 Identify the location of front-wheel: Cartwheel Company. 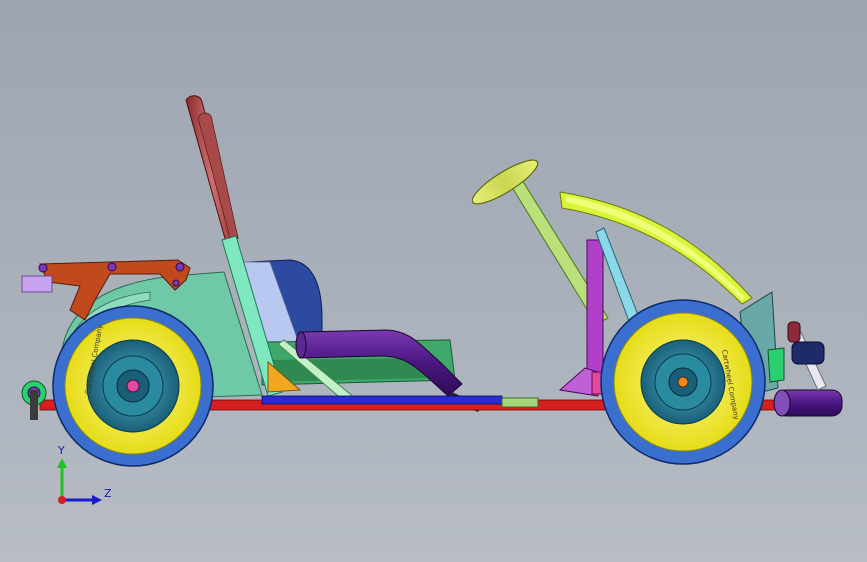
(683, 382).